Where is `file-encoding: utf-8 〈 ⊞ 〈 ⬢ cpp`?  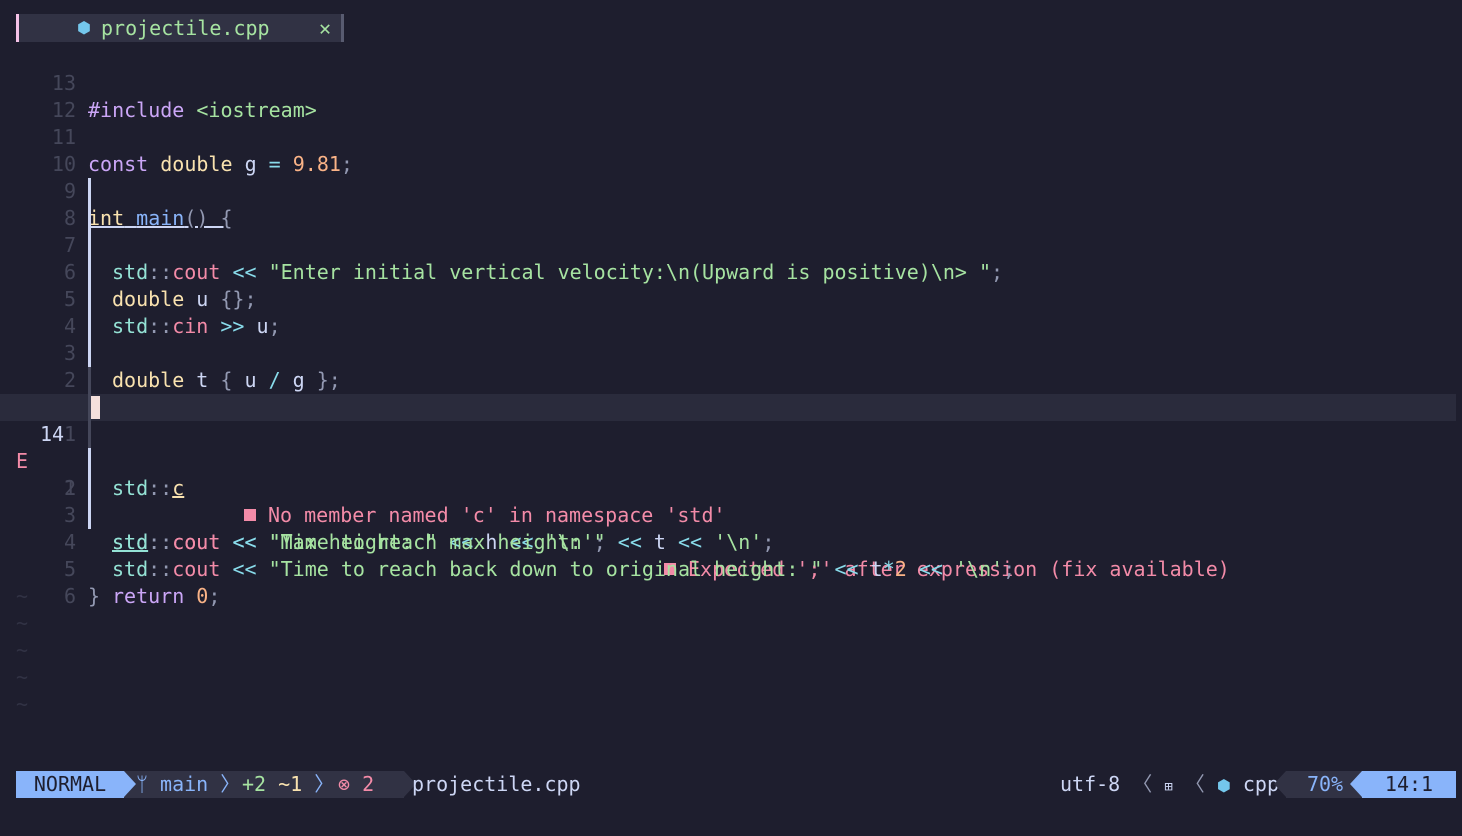
file-encoding: utf-8 〈 ⊞ 〈 ⬢ cpp is located at coordinates (1169, 784).